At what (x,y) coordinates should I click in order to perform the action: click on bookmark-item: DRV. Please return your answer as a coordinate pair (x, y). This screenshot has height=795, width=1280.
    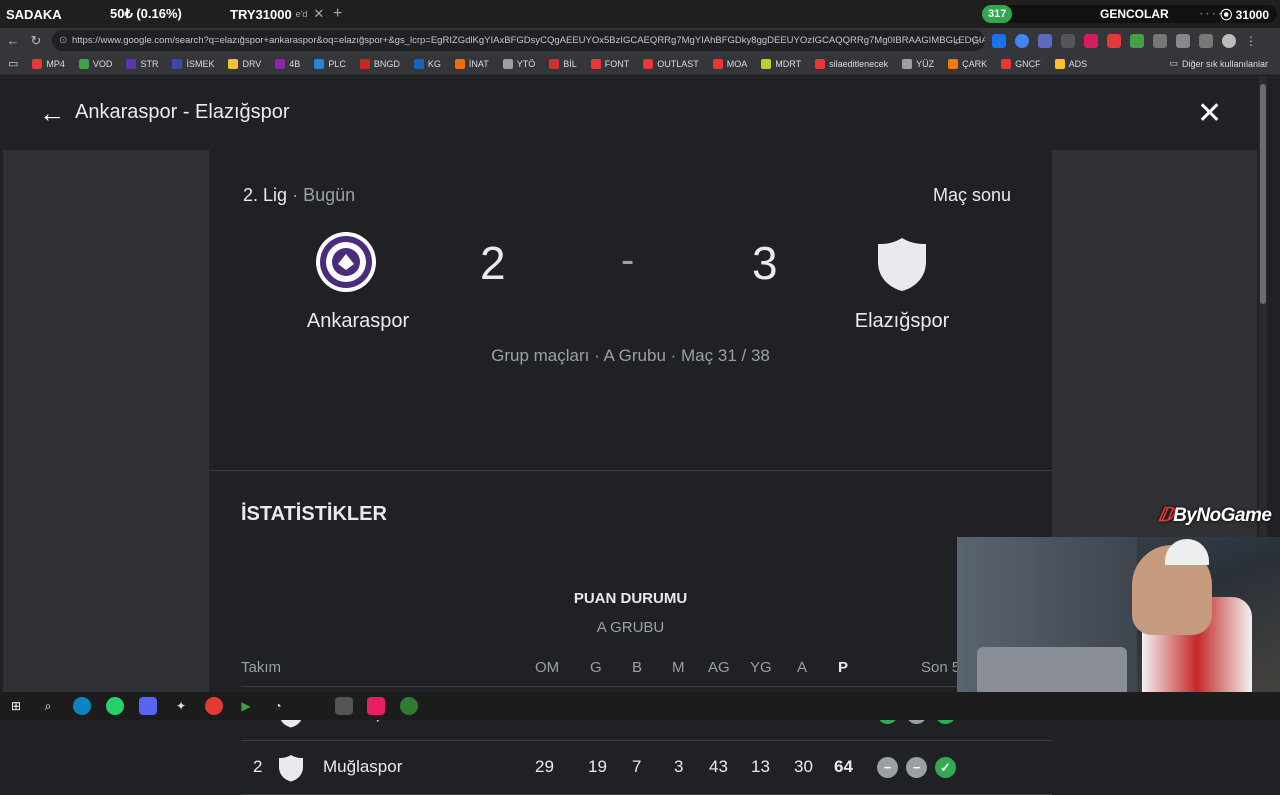
    Looking at the image, I should click on (244, 63).